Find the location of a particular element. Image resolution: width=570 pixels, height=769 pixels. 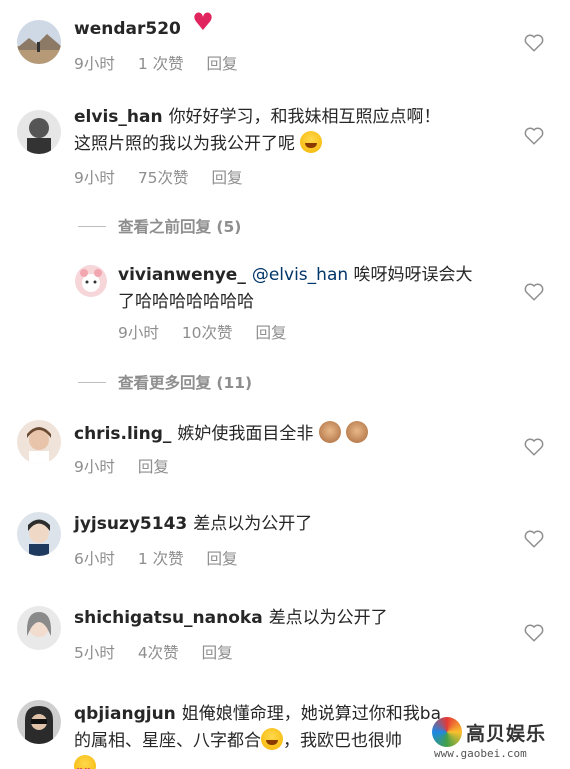

comment-text: elvis_han 你好好学习，和我妹相互照应点啊！ 这照片照的我以为我公开了呢 is located at coordinates (284, 131).